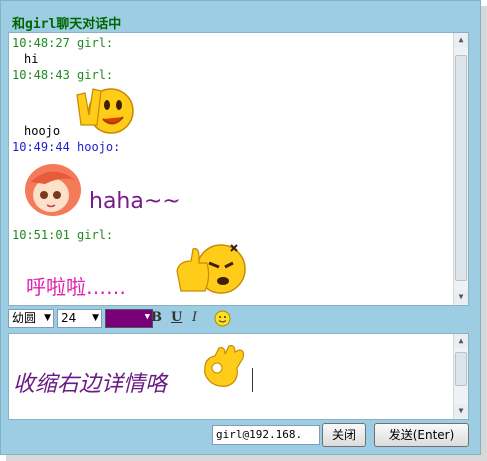  Describe the element at coordinates (211, 269) in the screenshot. I see `thumbs-up-smiley-icon` at that location.